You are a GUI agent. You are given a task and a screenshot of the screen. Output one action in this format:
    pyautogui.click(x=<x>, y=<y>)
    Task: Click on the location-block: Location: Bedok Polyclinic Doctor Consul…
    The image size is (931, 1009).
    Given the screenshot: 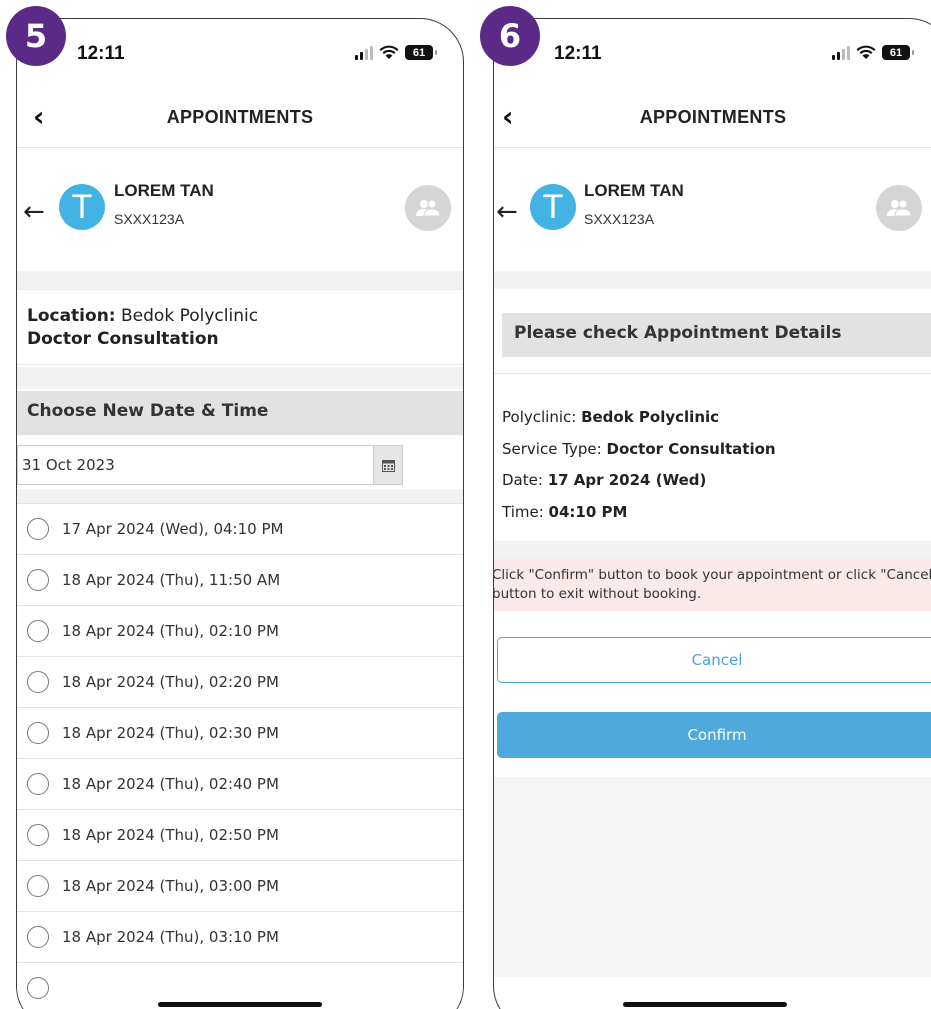 What is the action you would take?
    pyautogui.click(x=240, y=327)
    